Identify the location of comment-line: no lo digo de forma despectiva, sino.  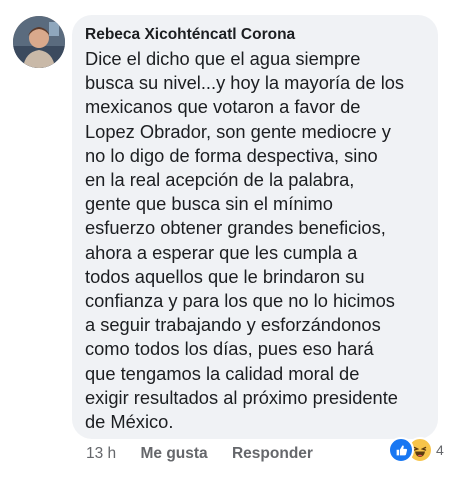
(231, 155).